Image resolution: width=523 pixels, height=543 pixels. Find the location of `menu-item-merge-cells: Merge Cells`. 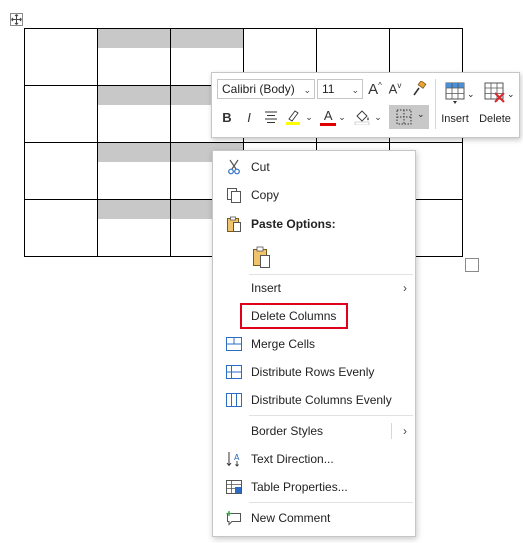

menu-item-merge-cells: Merge Cells is located at coordinates (314, 344).